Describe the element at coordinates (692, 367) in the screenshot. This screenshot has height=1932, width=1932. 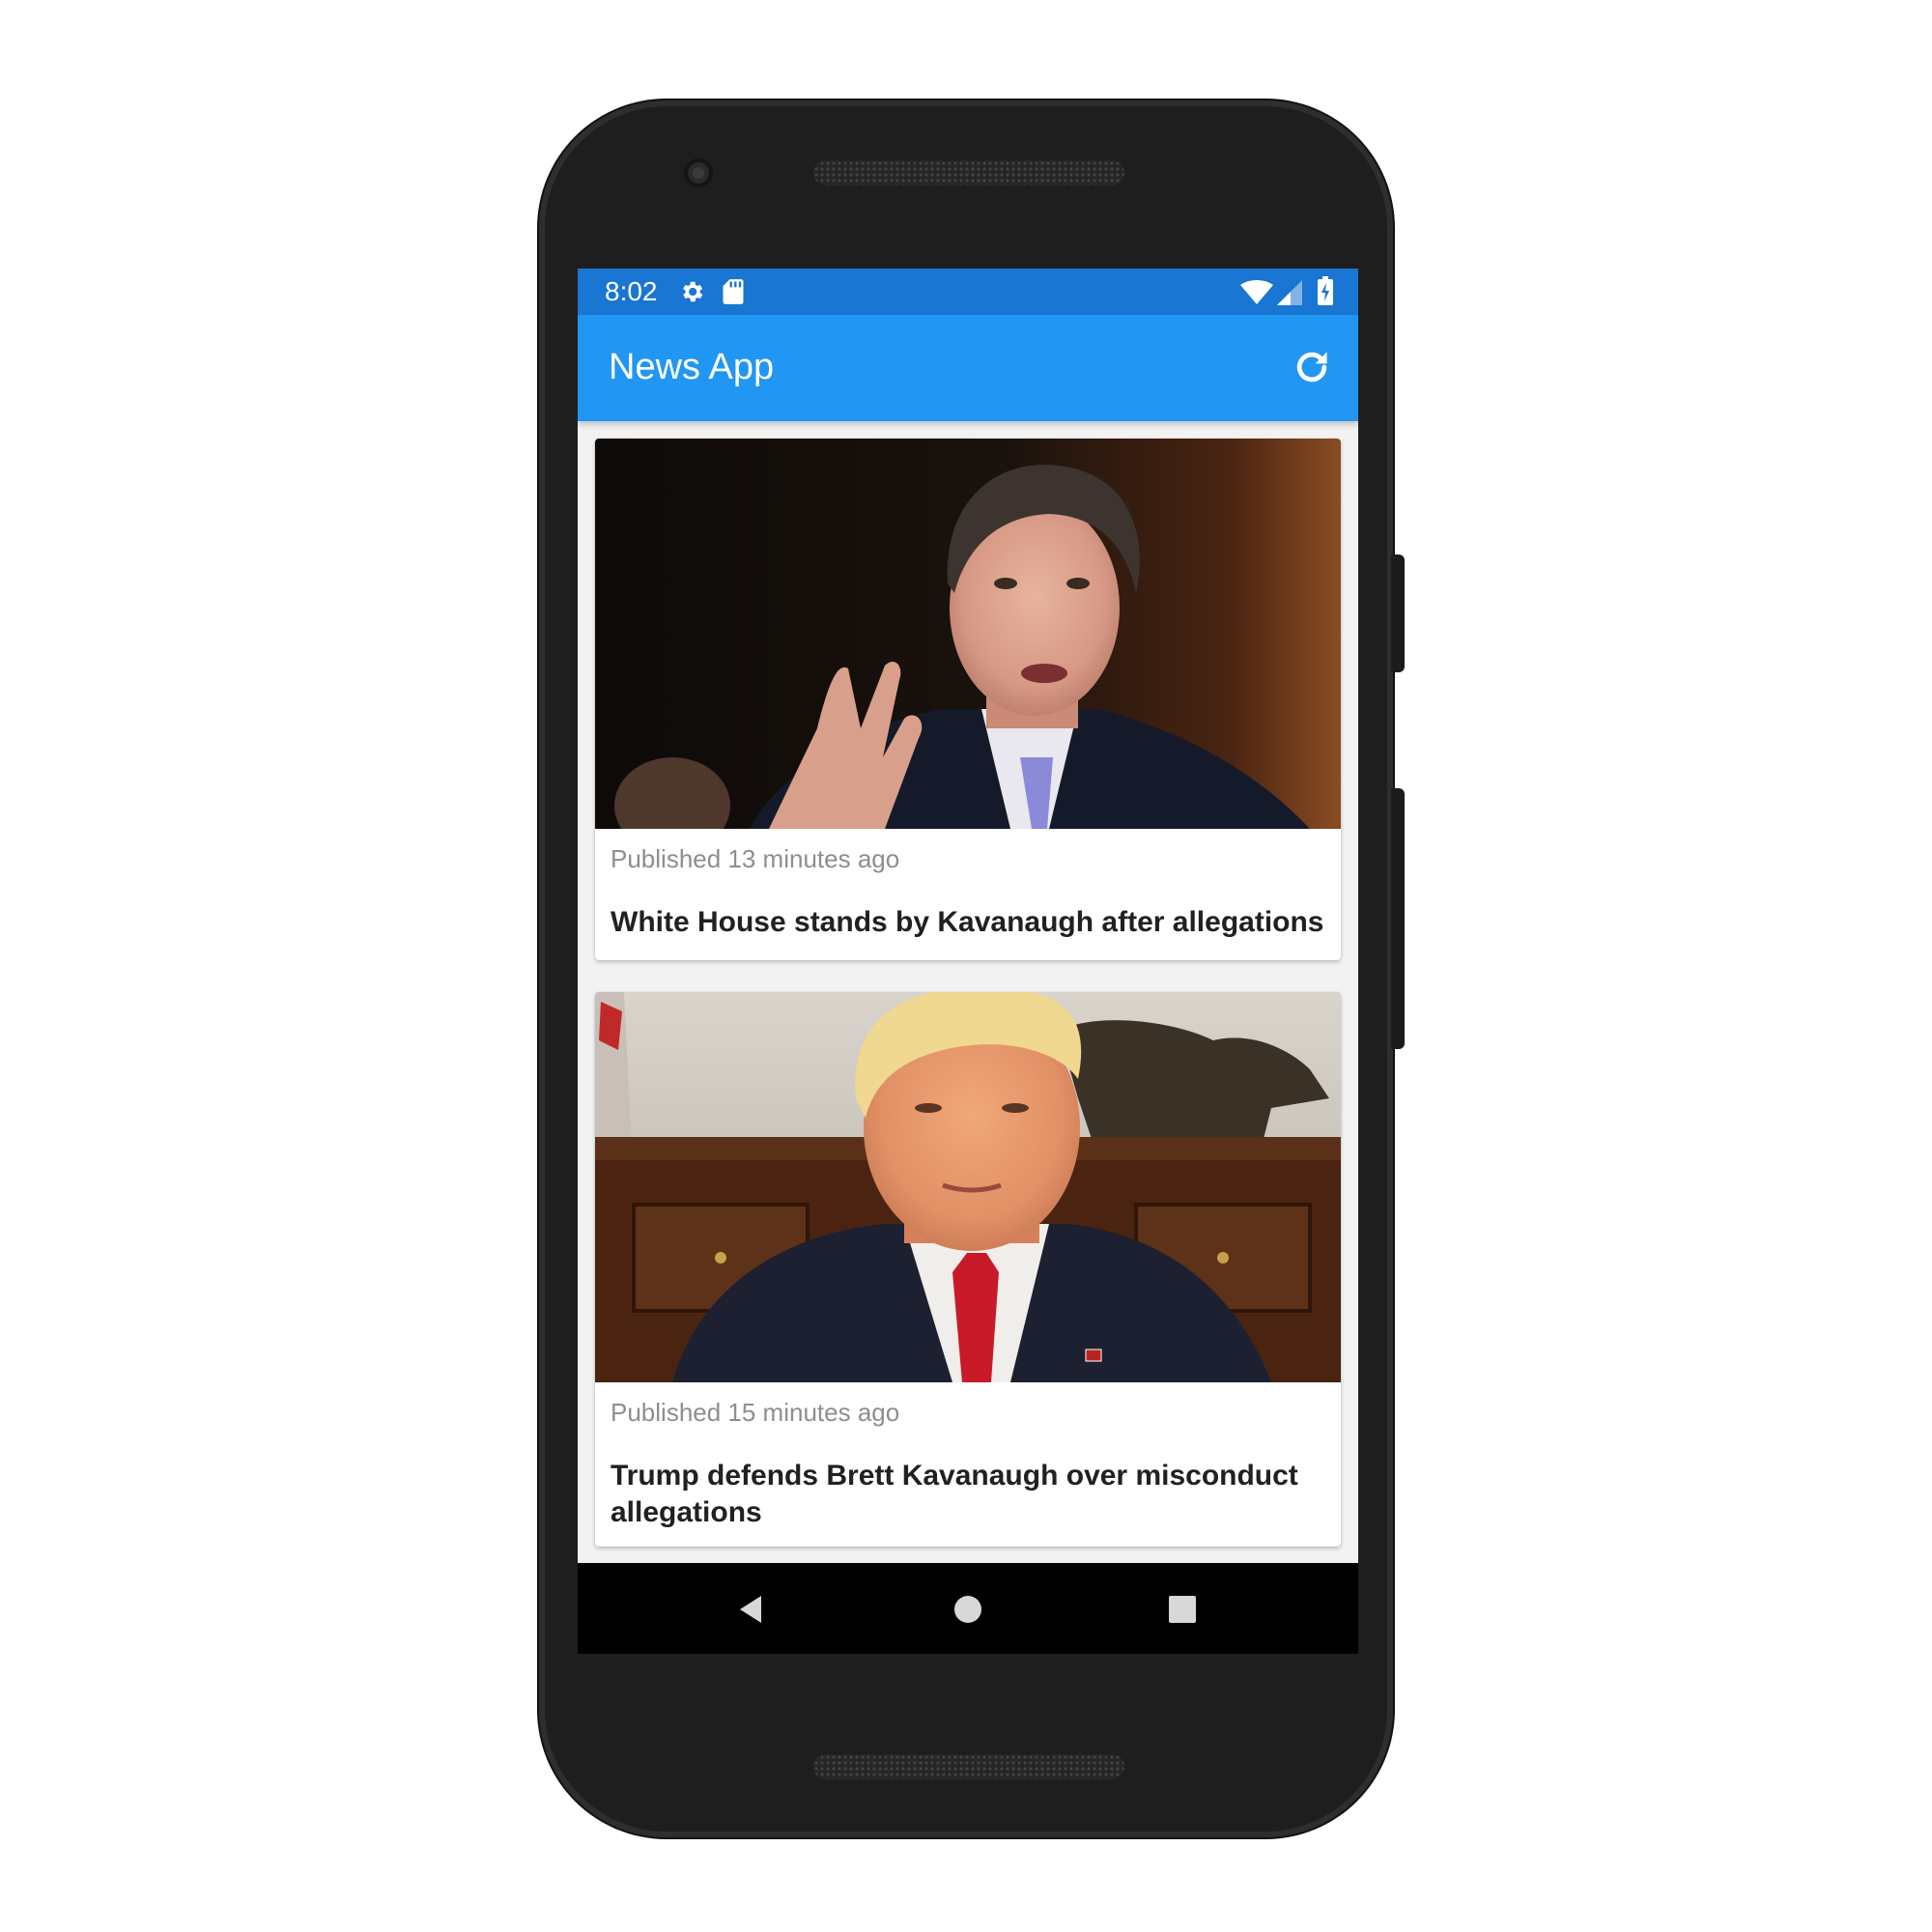
I see `app-title: News App` at that location.